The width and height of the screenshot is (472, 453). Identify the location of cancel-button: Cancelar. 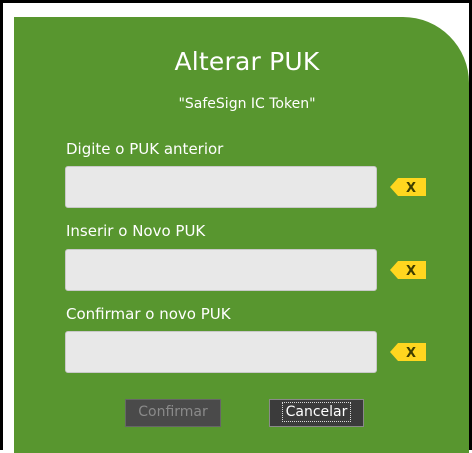
(316, 413).